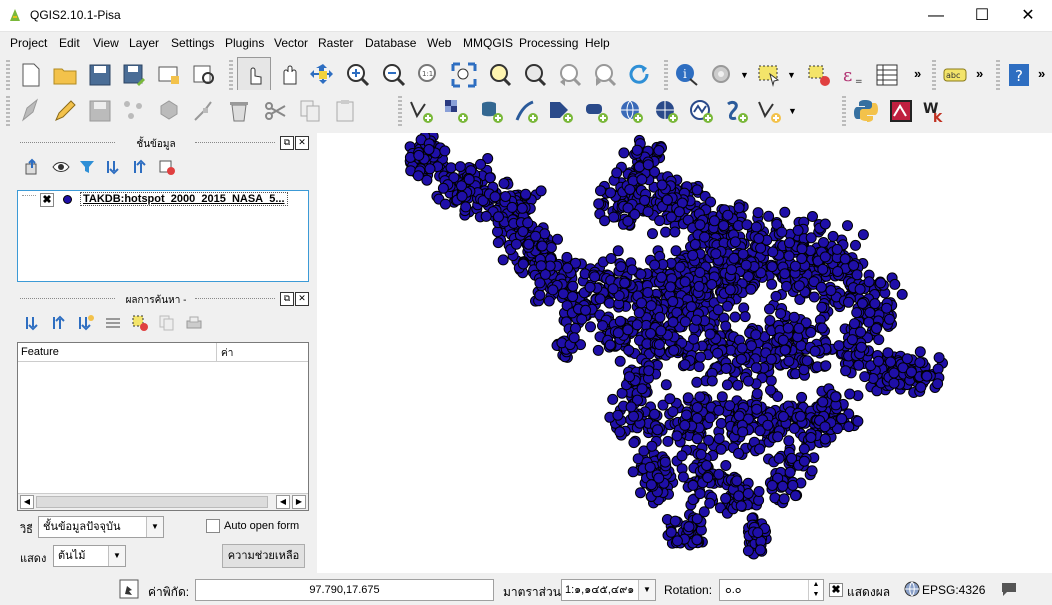 This screenshot has width=1052, height=605. What do you see at coordinates (167, 167) in the screenshot?
I see `remove-layer-icon` at bounding box center [167, 167].